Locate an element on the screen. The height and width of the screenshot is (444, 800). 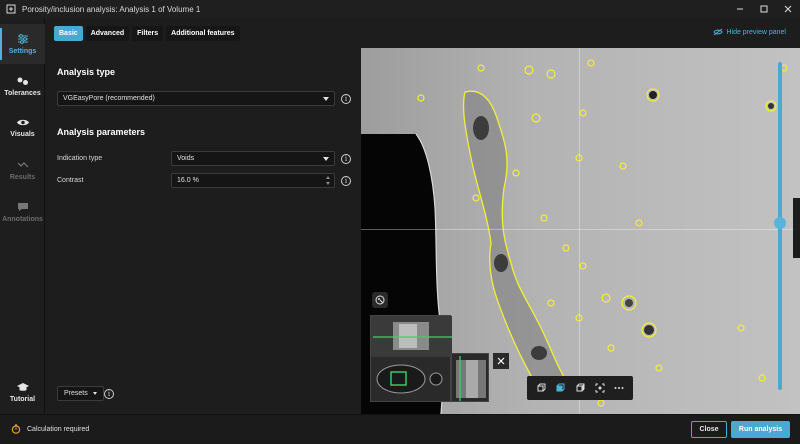
app-icon is located at coordinates (11, 9).